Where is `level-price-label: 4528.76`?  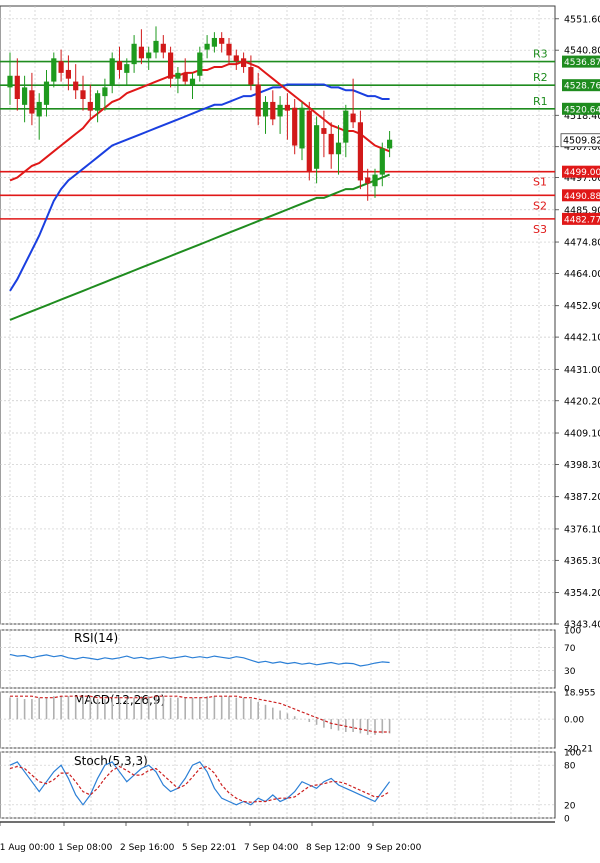
level-price-label: 4528.76 is located at coordinates (582, 87).